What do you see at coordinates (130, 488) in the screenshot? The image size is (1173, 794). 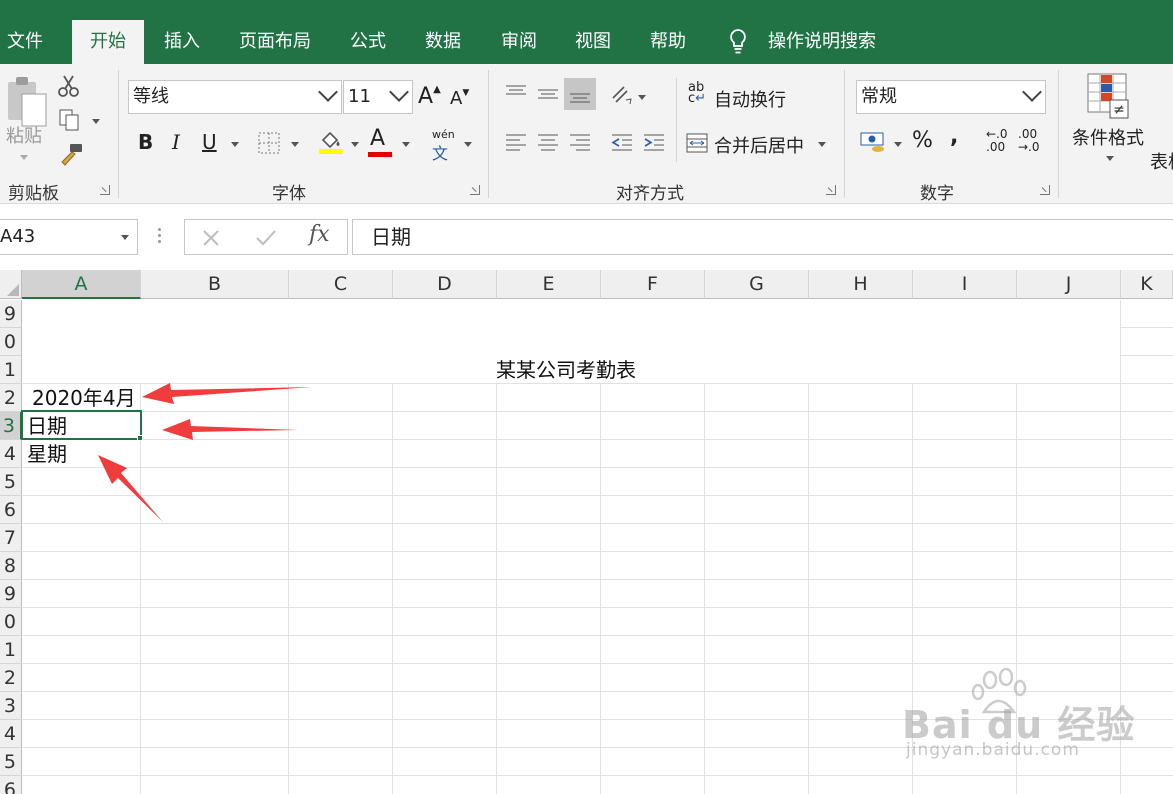 I see `arrow-to-weekday` at bounding box center [130, 488].